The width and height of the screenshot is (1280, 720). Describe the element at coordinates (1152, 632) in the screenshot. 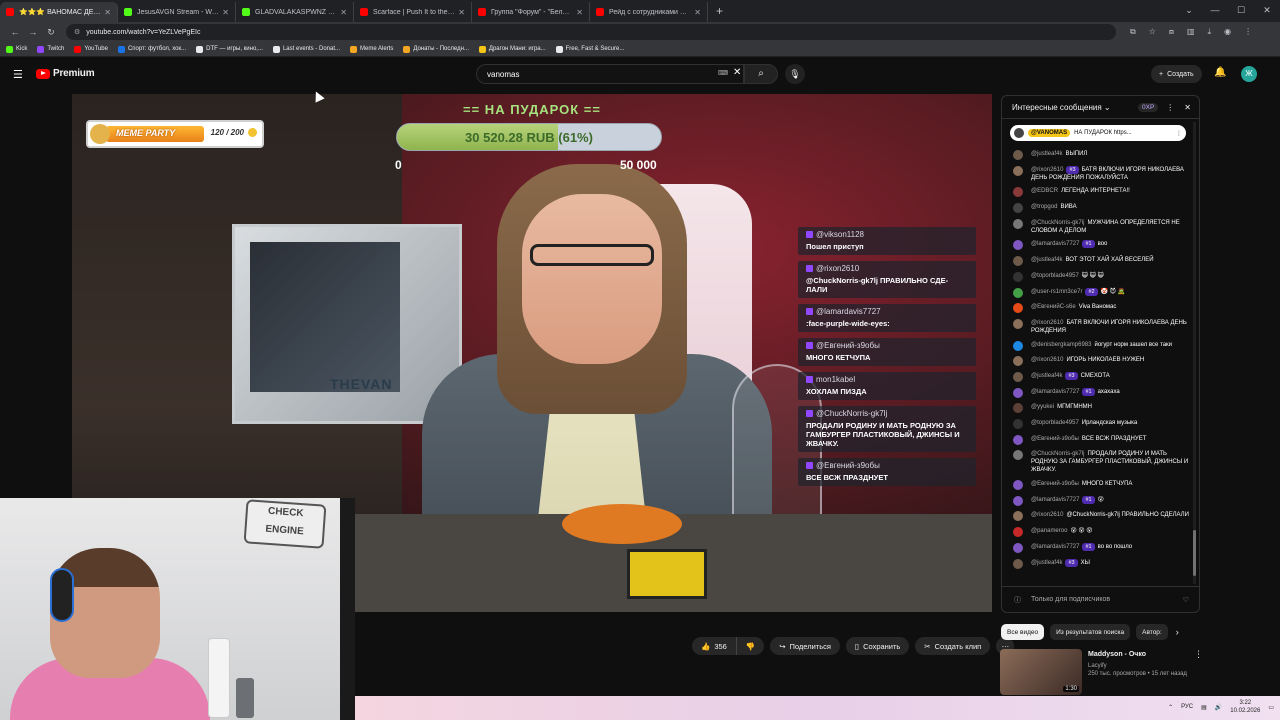

I see `filter-chip: Автор:` at that location.